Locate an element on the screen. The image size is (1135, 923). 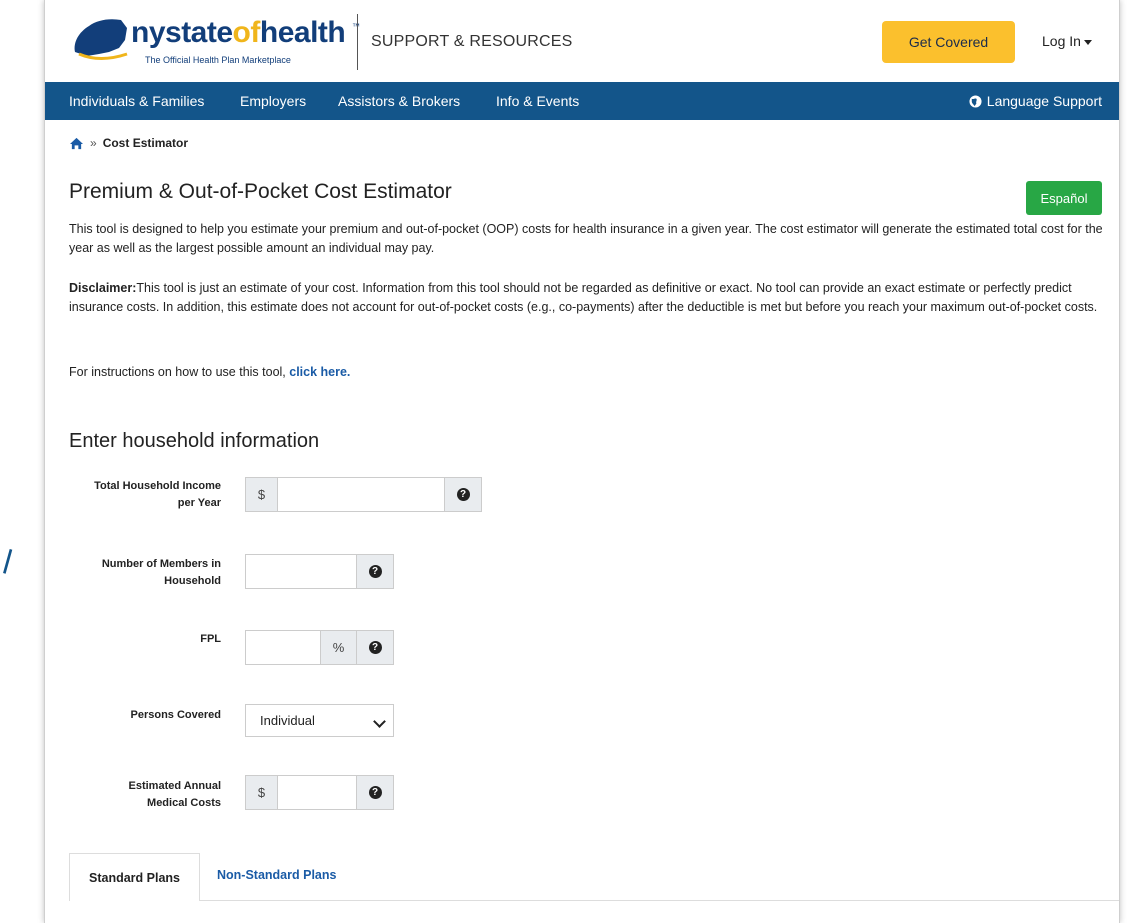
medical-help-button: ? is located at coordinates (375, 792).